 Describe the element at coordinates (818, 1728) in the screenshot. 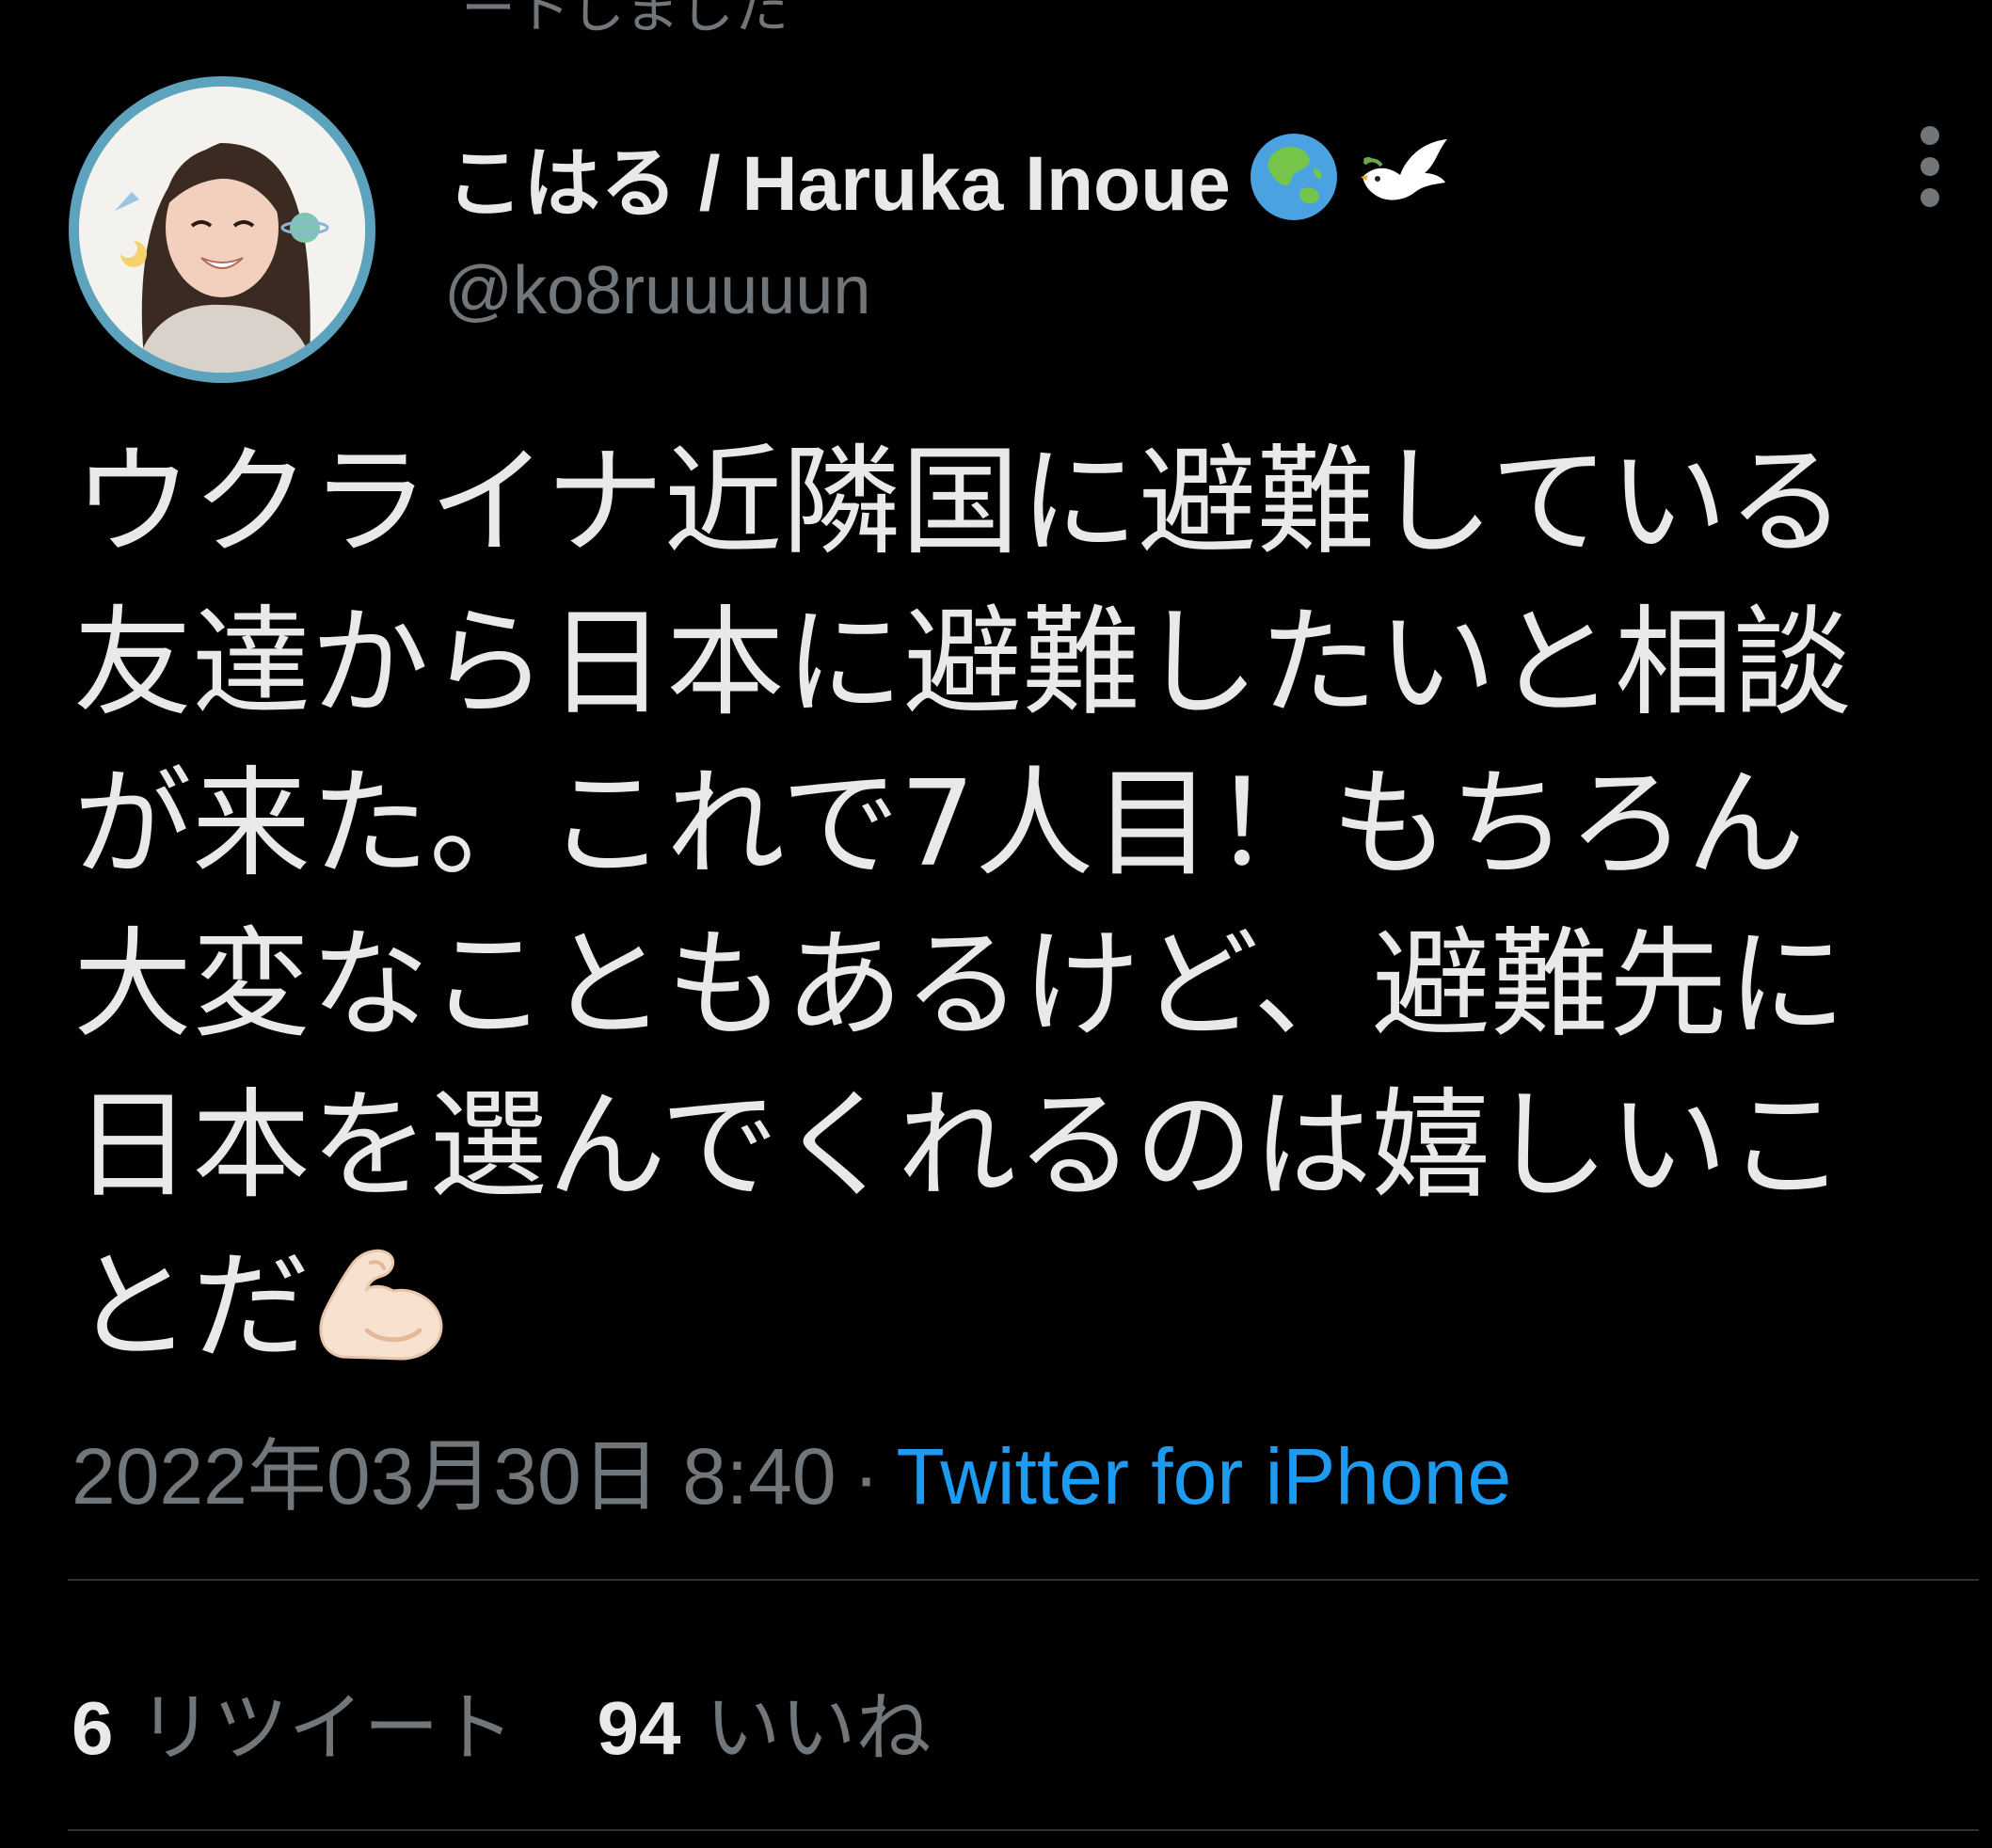

I see `likes-label: いいね` at that location.